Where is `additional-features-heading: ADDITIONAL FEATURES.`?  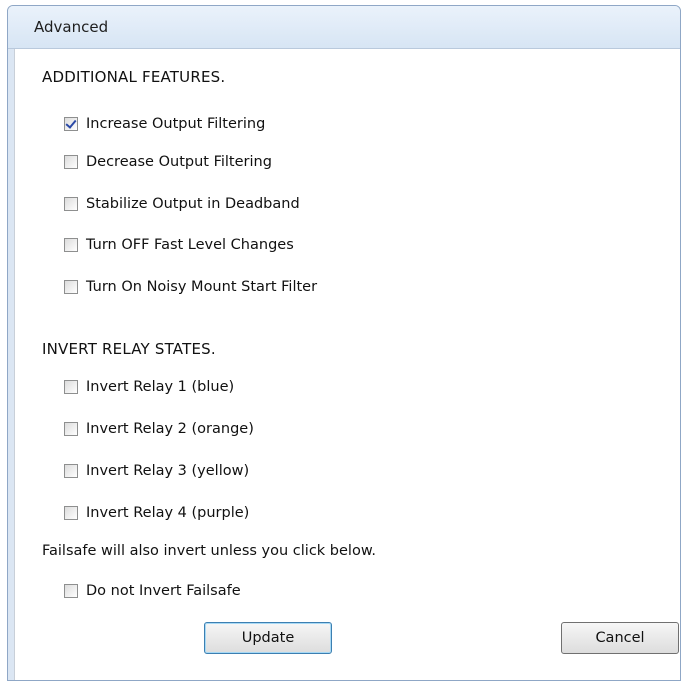
additional-features-heading: ADDITIONAL FEATURES. is located at coordinates (134, 77).